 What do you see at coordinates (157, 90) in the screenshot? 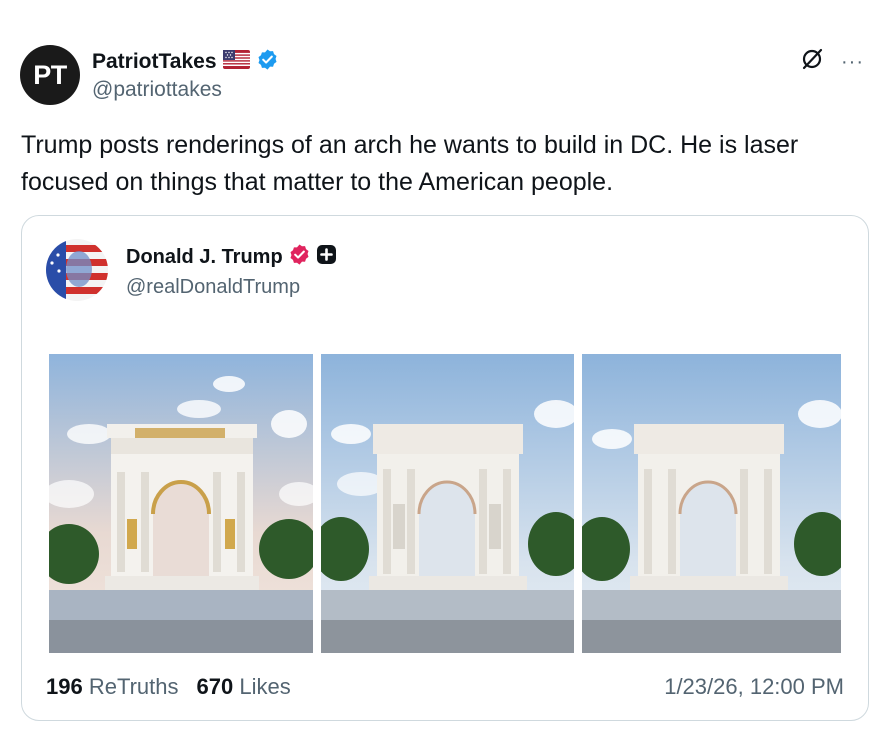
I see `handle: @patriottakes` at bounding box center [157, 90].